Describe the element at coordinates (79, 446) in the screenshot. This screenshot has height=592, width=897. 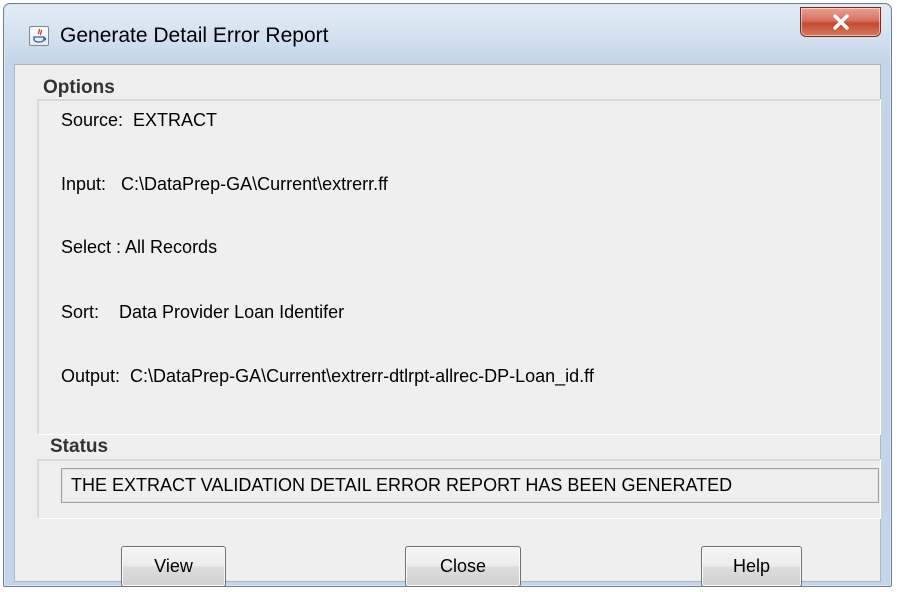
I see `status-heading: Status` at that location.